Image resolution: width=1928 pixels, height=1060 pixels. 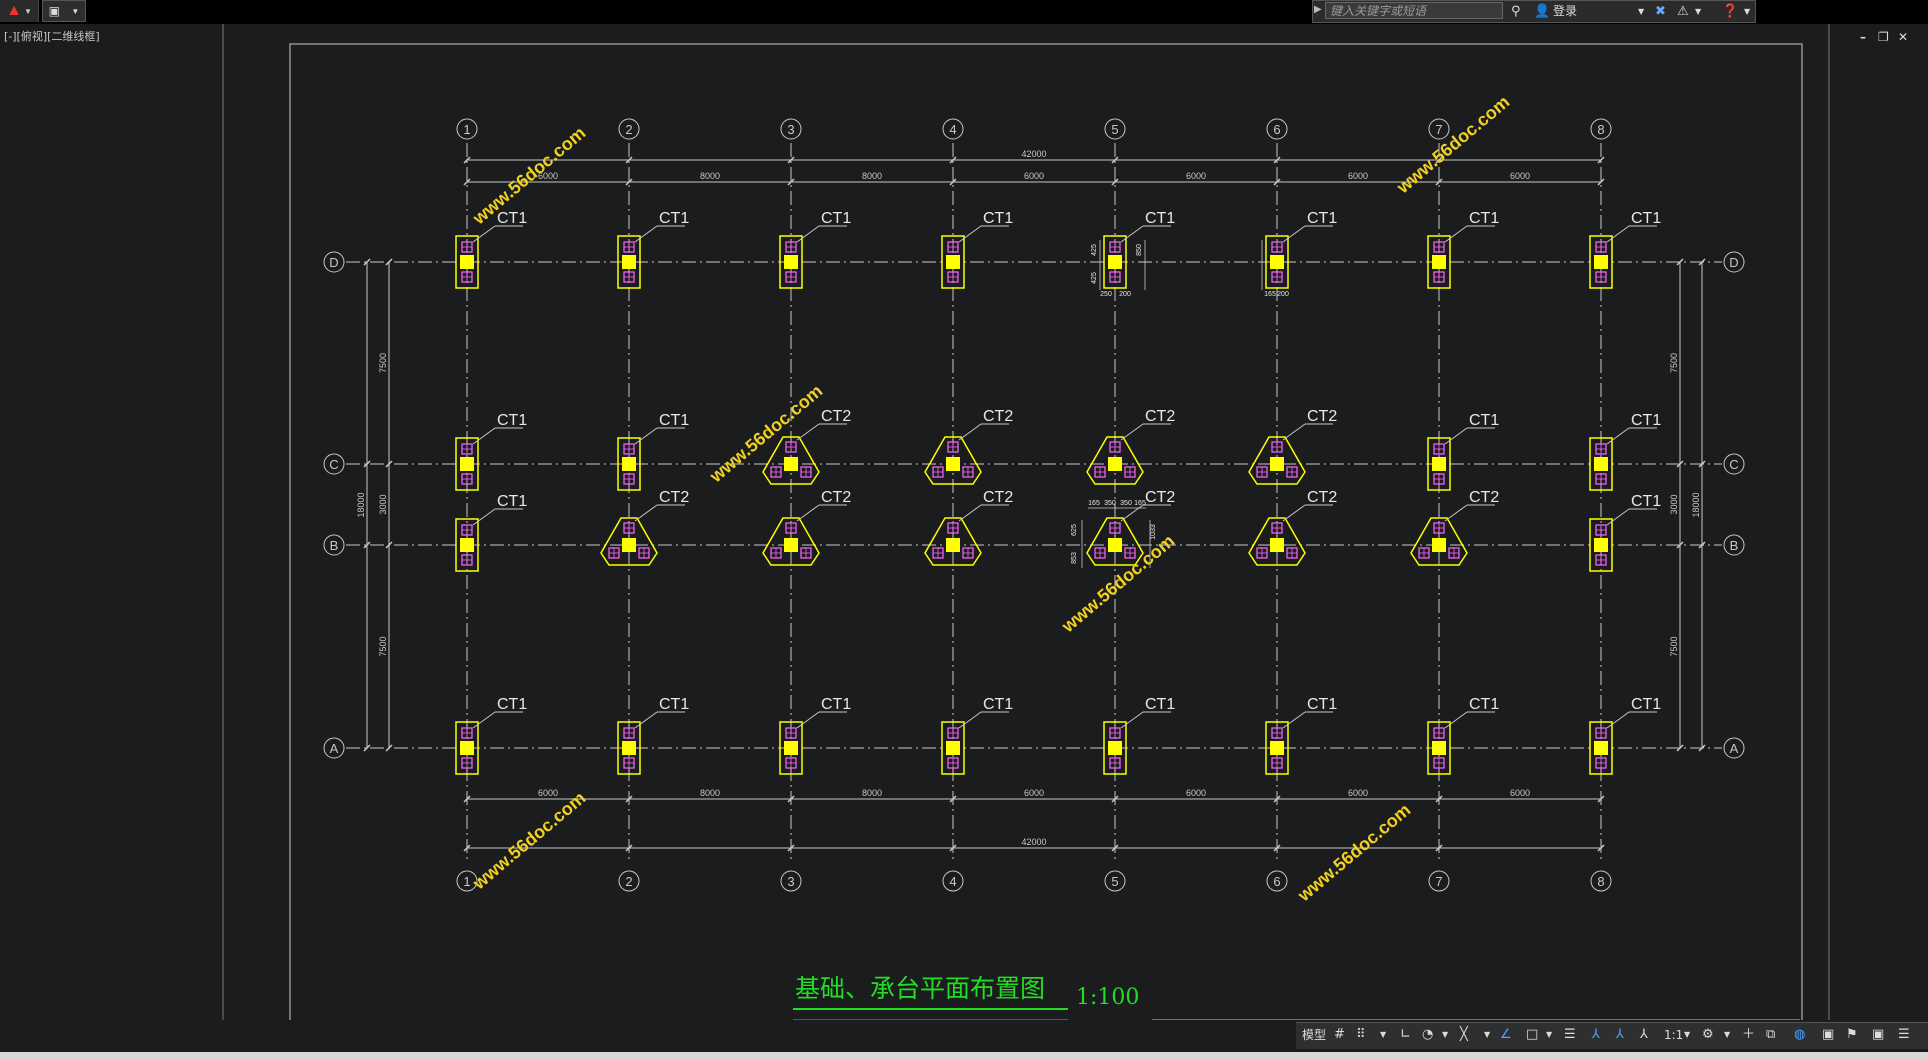 I want to click on axis-label-left: D, so click(x=333, y=262).